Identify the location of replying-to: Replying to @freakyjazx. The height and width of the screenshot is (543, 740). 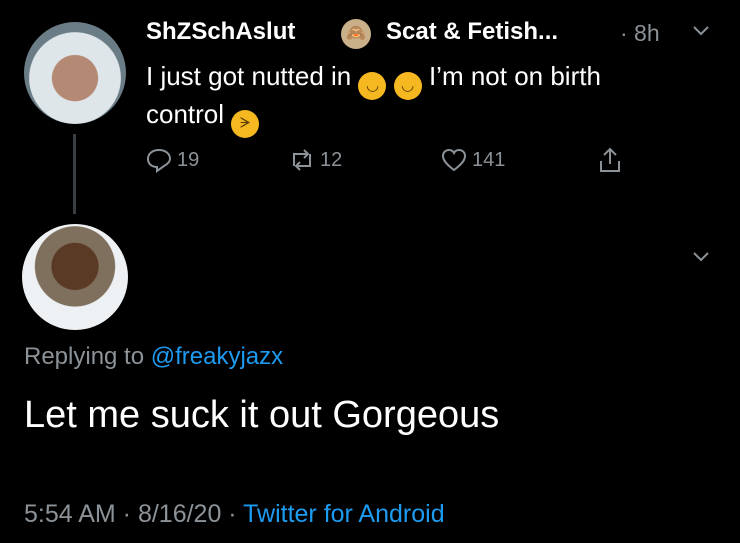
(153, 357).